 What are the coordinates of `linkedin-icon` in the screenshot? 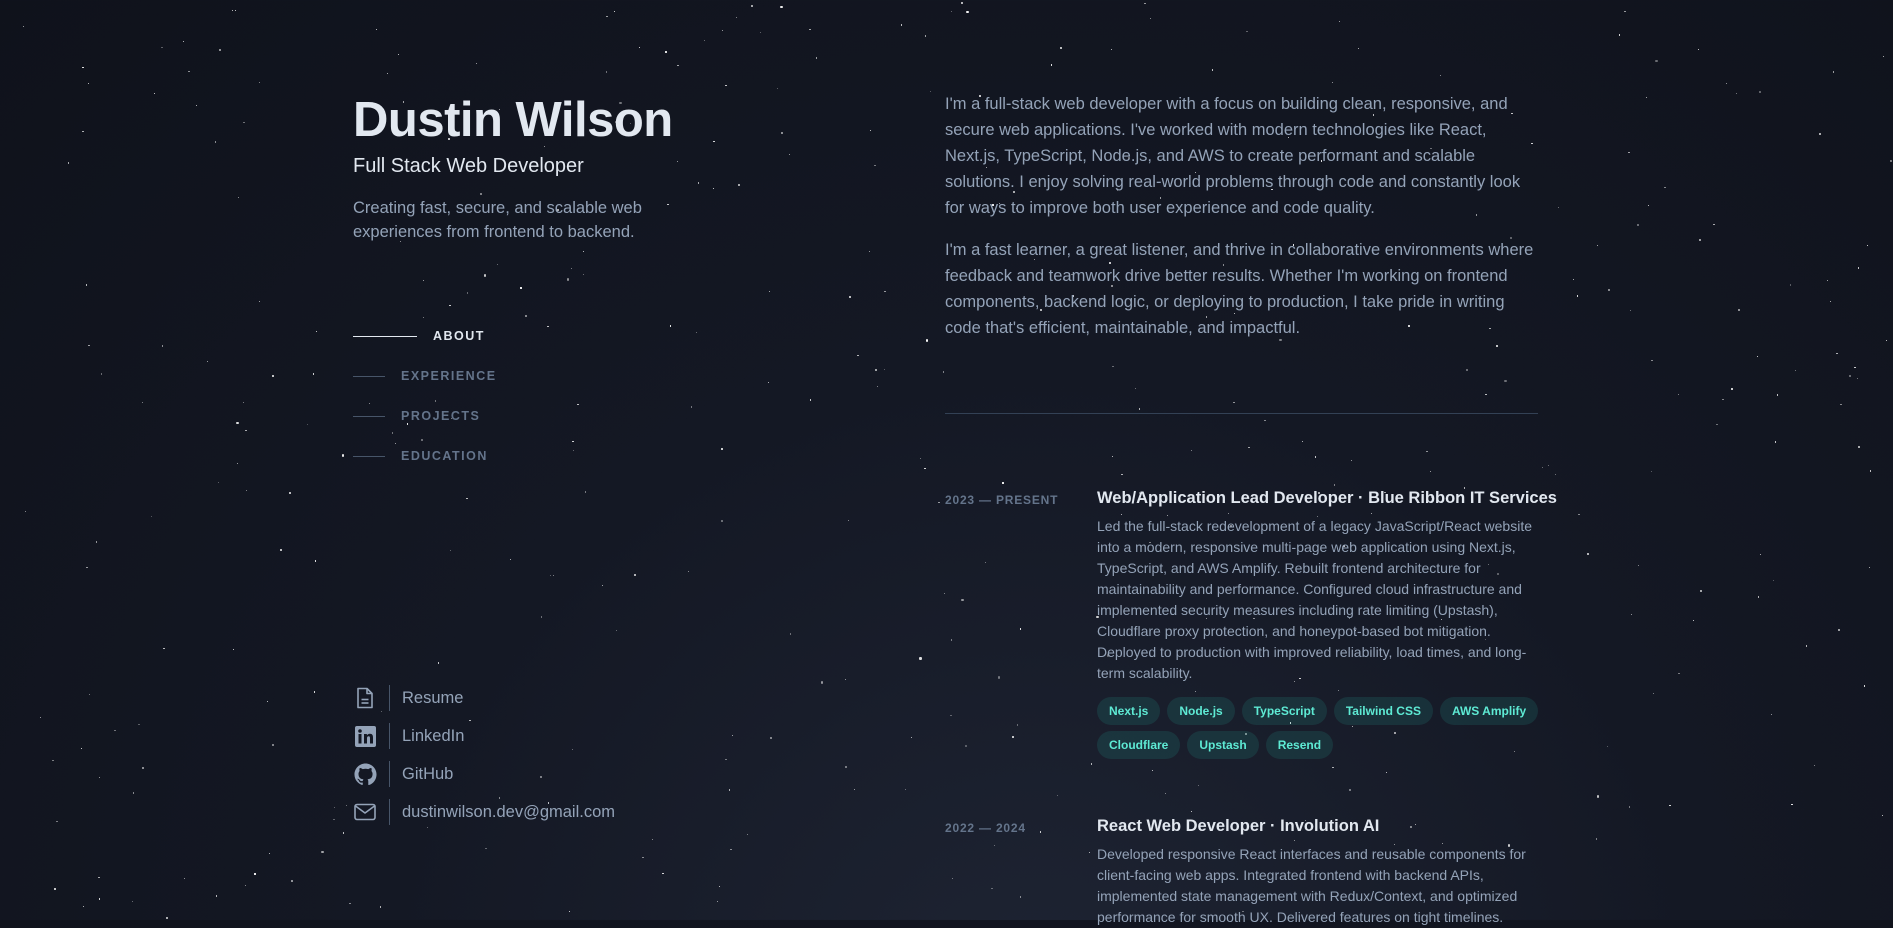 It's located at (365, 736).